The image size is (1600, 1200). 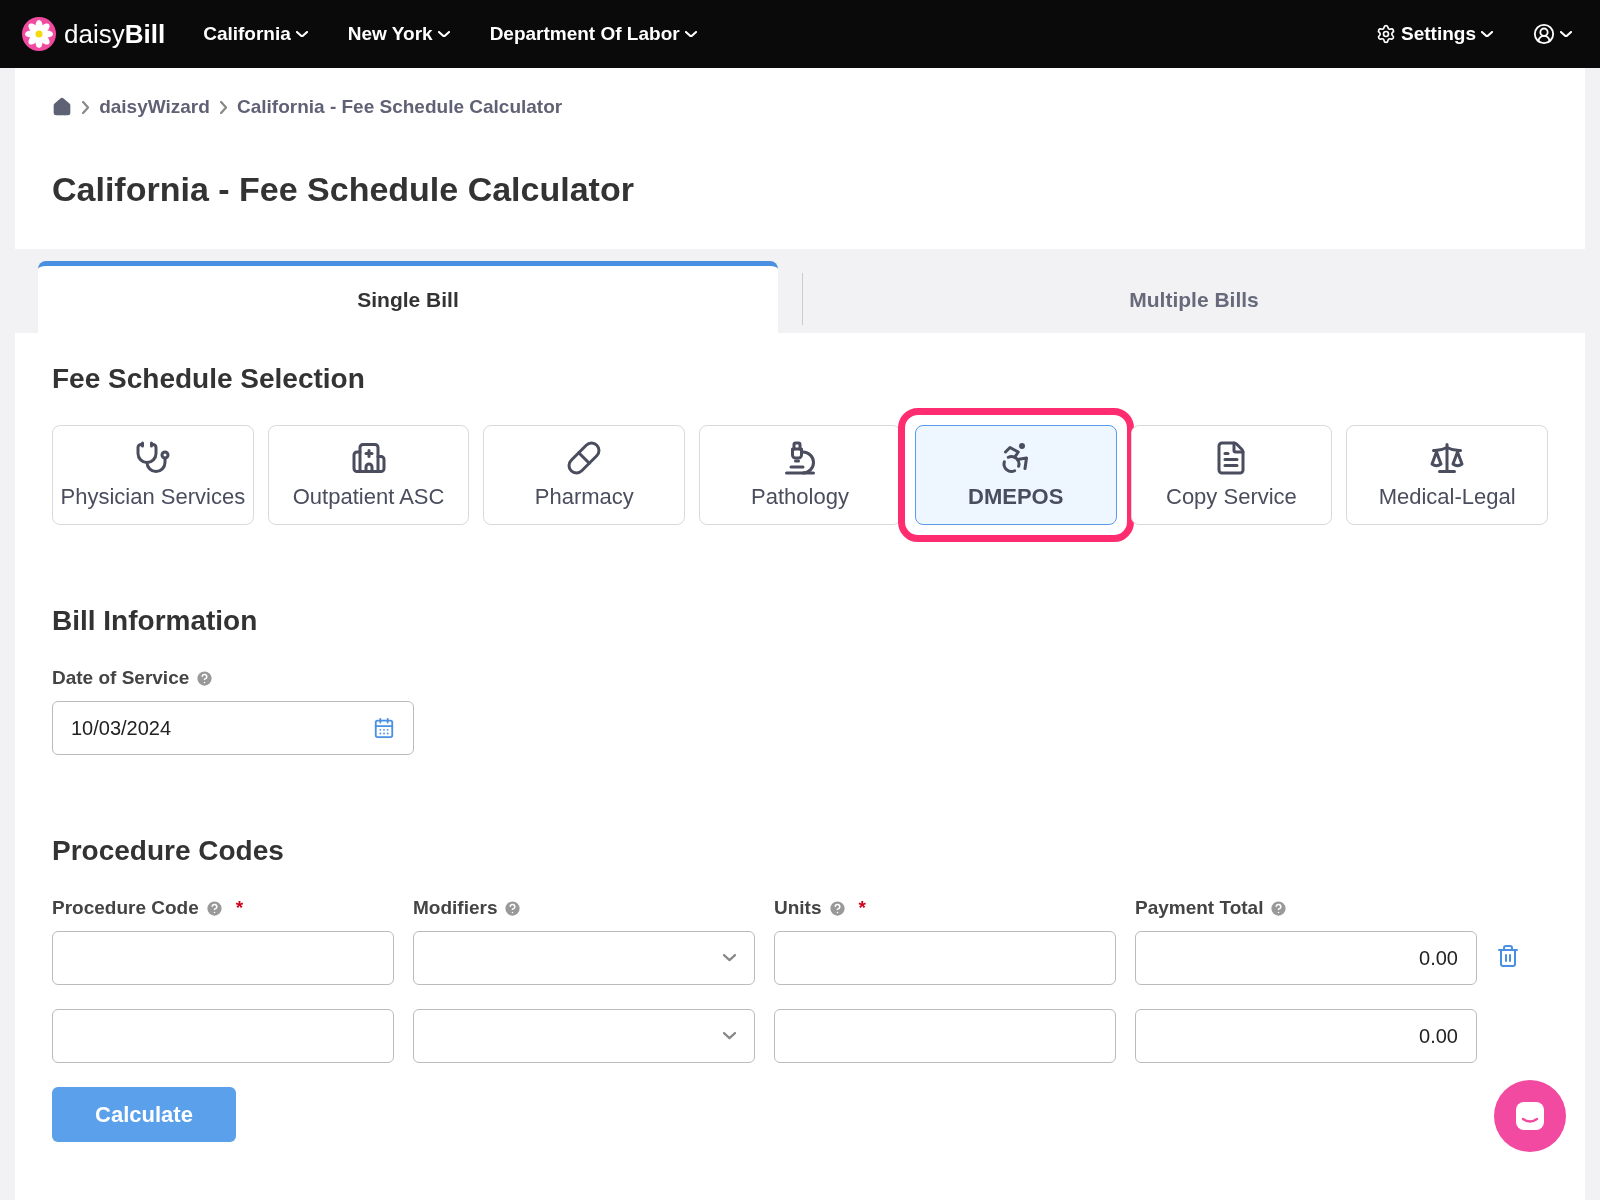 What do you see at coordinates (400, 107) in the screenshot?
I see `breadcrumb-link: California - Fee Schedule Calculator` at bounding box center [400, 107].